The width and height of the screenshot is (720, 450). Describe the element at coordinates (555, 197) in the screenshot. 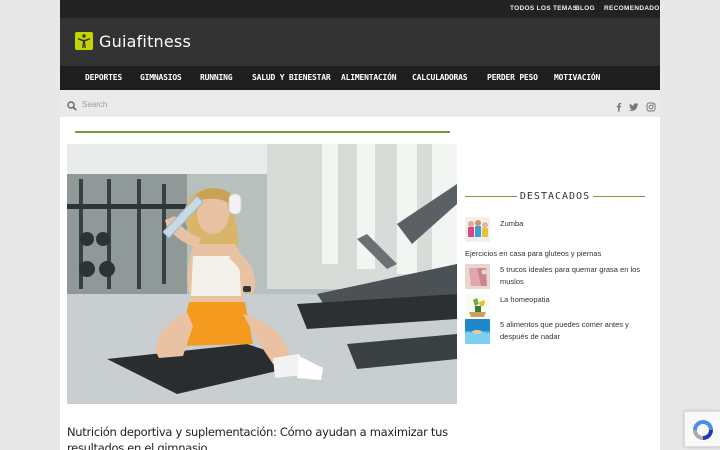

I see `sidebar-heading: DESTACADOS` at that location.